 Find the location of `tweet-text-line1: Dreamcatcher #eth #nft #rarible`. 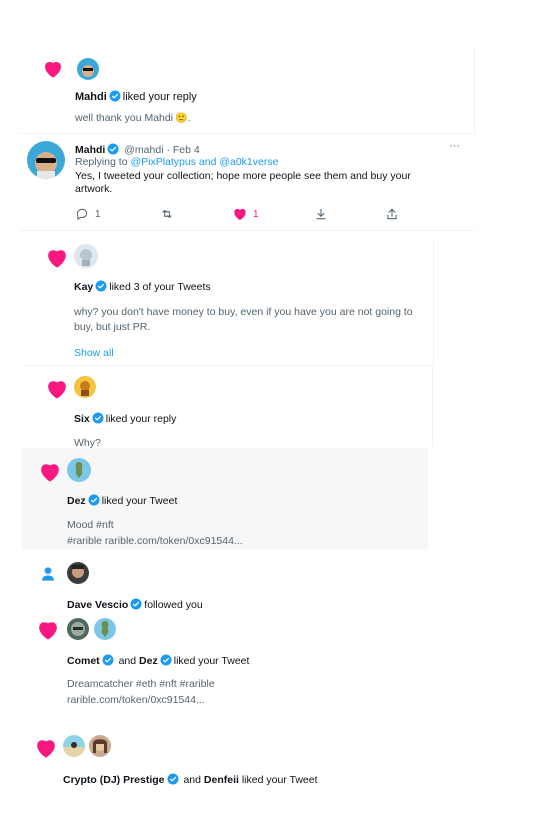

tweet-text-line1: Dreamcatcher #eth #nft #rarible is located at coordinates (141, 684).